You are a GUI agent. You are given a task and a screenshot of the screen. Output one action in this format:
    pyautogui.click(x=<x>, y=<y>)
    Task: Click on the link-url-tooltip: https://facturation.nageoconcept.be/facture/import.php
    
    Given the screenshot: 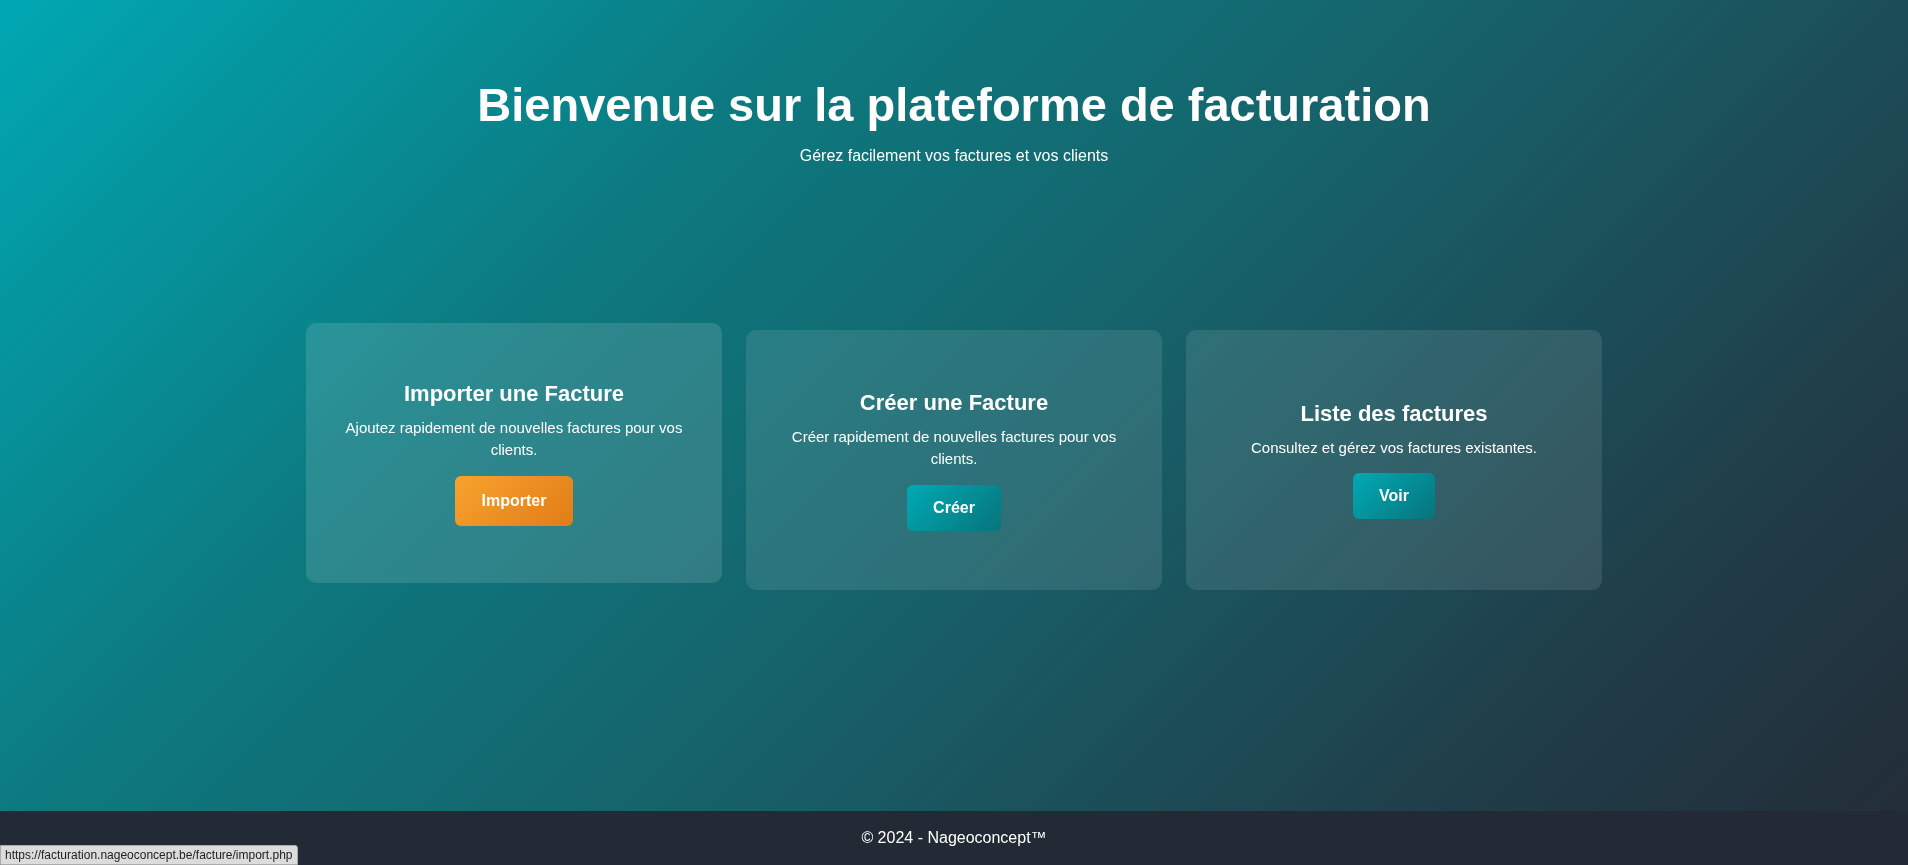 What is the action you would take?
    pyautogui.click(x=149, y=855)
    